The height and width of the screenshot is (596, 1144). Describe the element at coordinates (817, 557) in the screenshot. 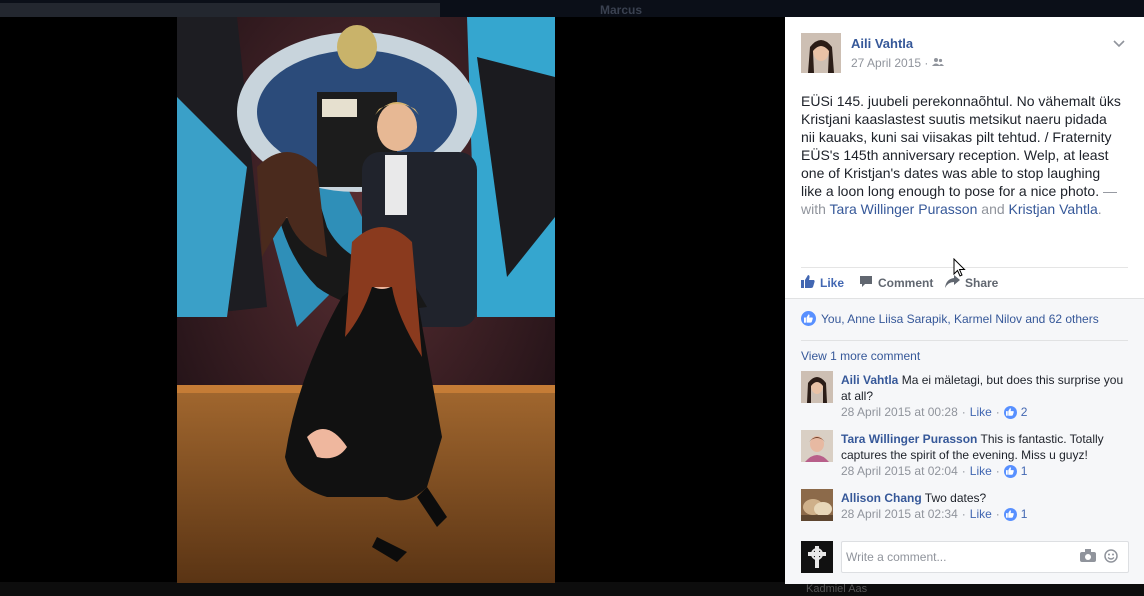

I see `current-user-avatar` at that location.